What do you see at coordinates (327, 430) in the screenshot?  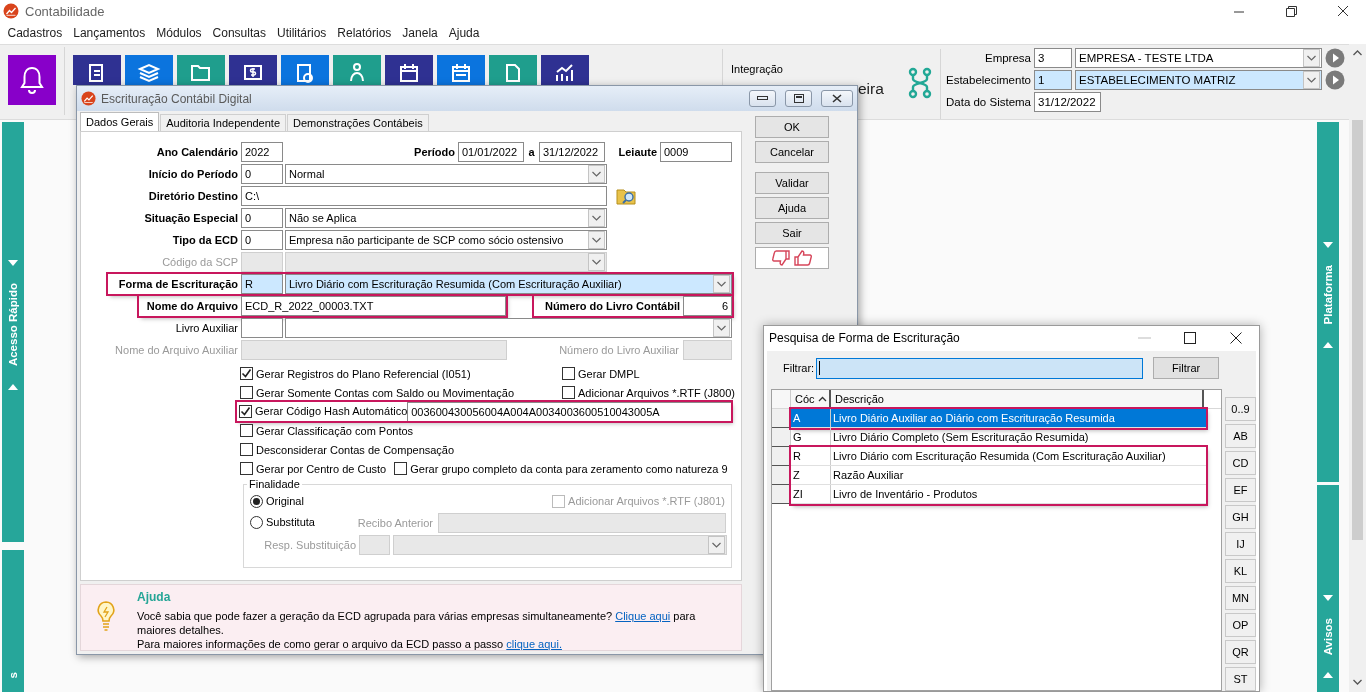 I see `checkbox: Gerar Classificação com Pontos` at bounding box center [327, 430].